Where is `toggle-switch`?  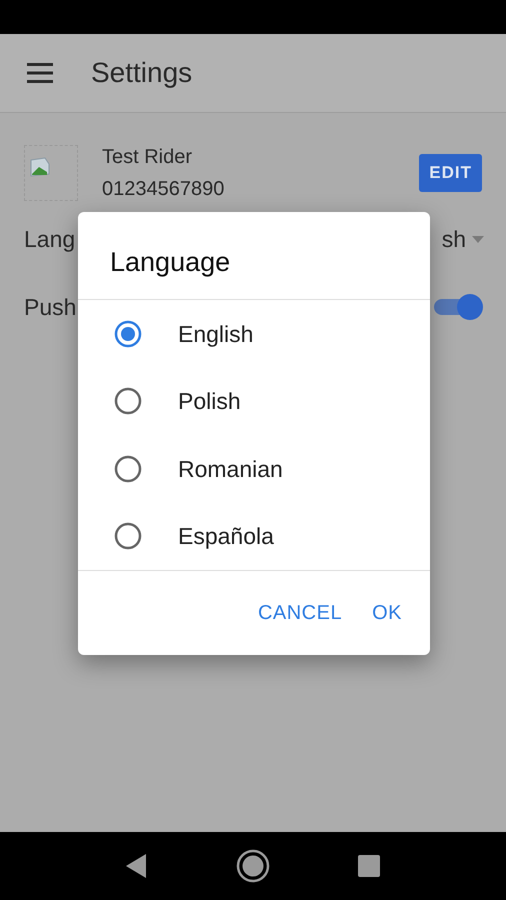
toggle-switch is located at coordinates (458, 307).